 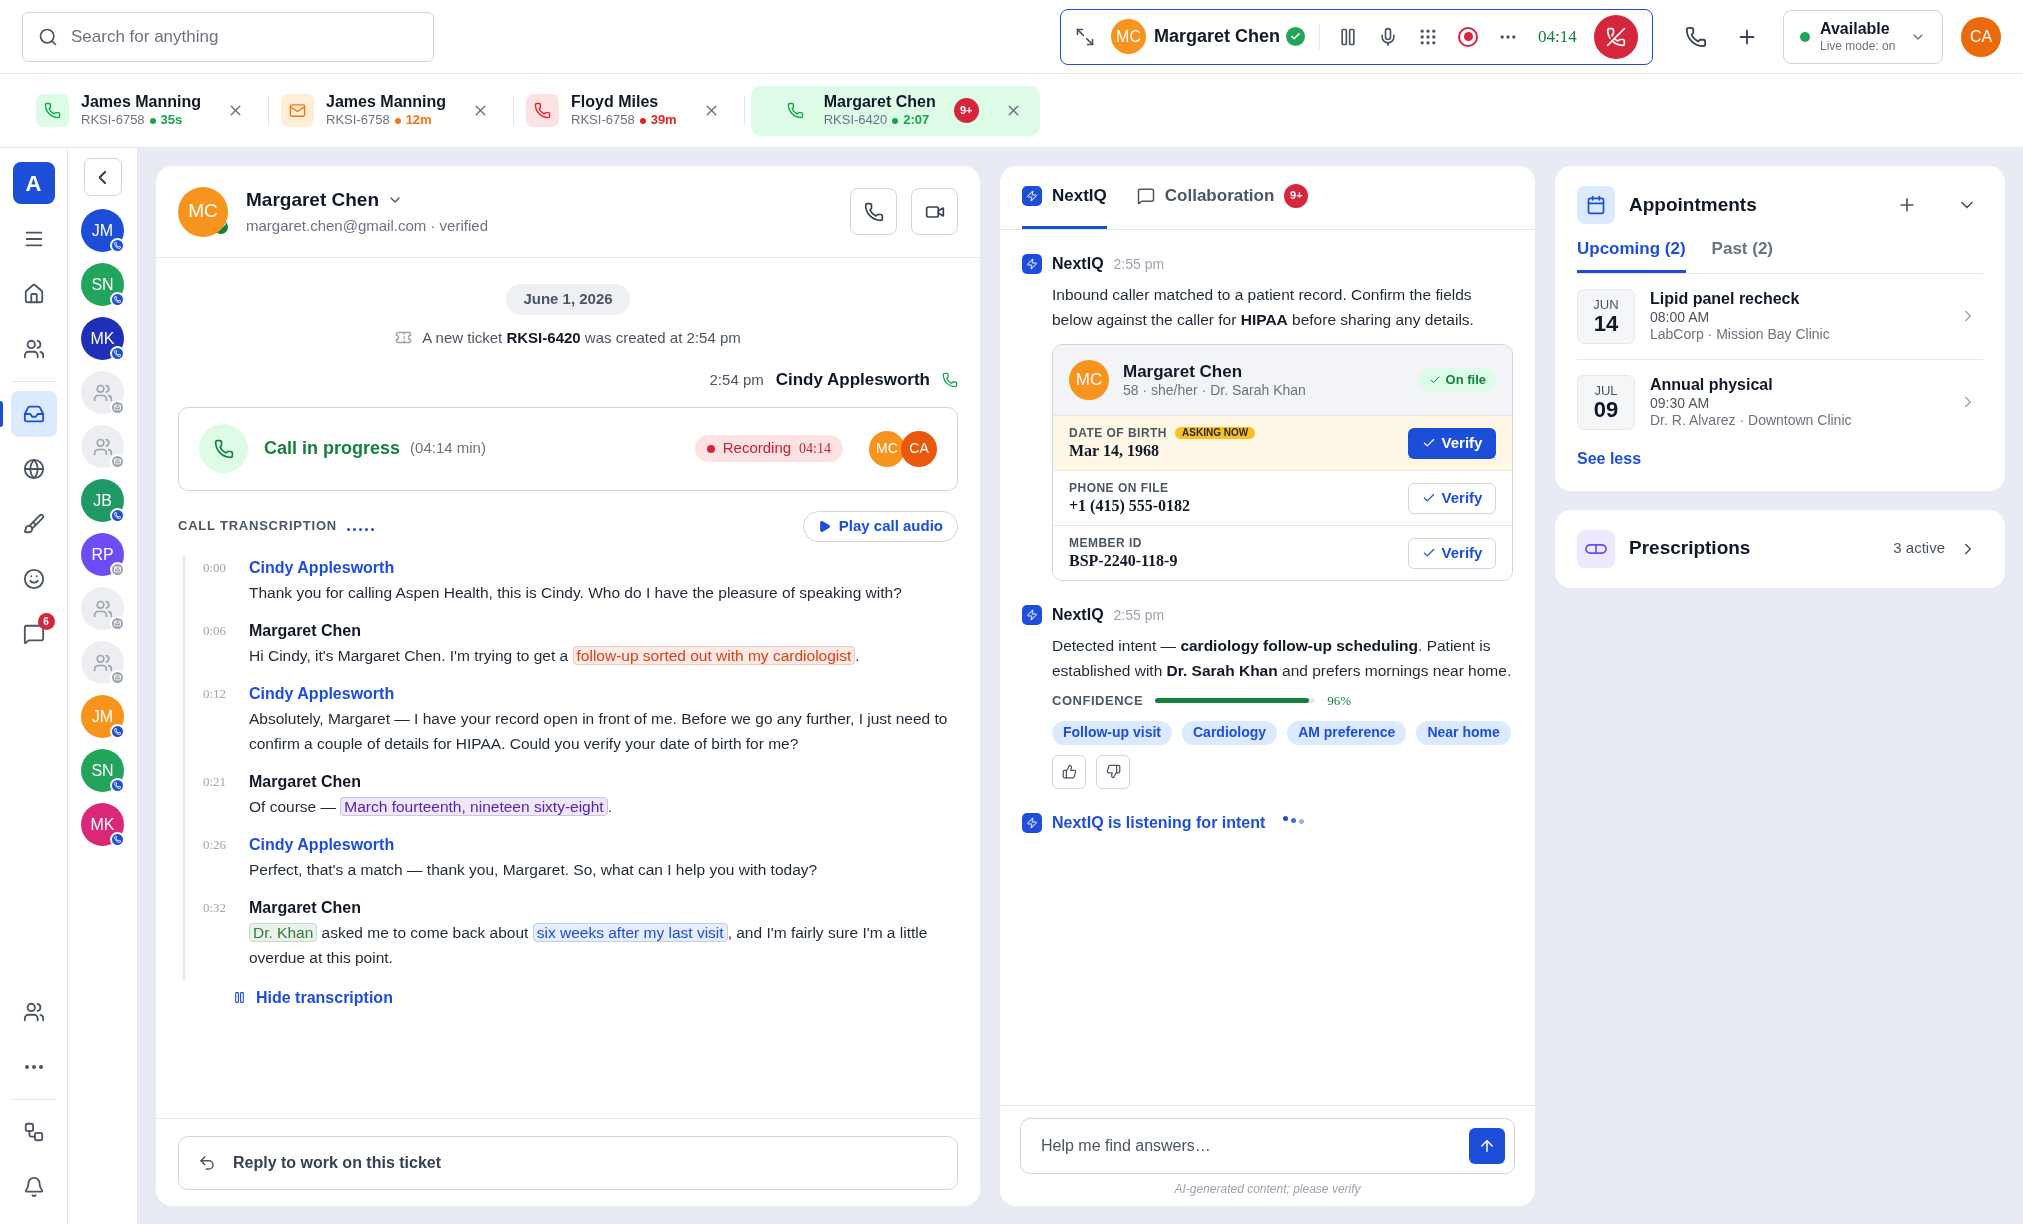 What do you see at coordinates (589, 944) in the screenshot?
I see `transcript-text: Dr. Khan asked me to come back about six weeks after my last visit , and I'm fairly sure I'm a little overdue at this point.` at bounding box center [589, 944].